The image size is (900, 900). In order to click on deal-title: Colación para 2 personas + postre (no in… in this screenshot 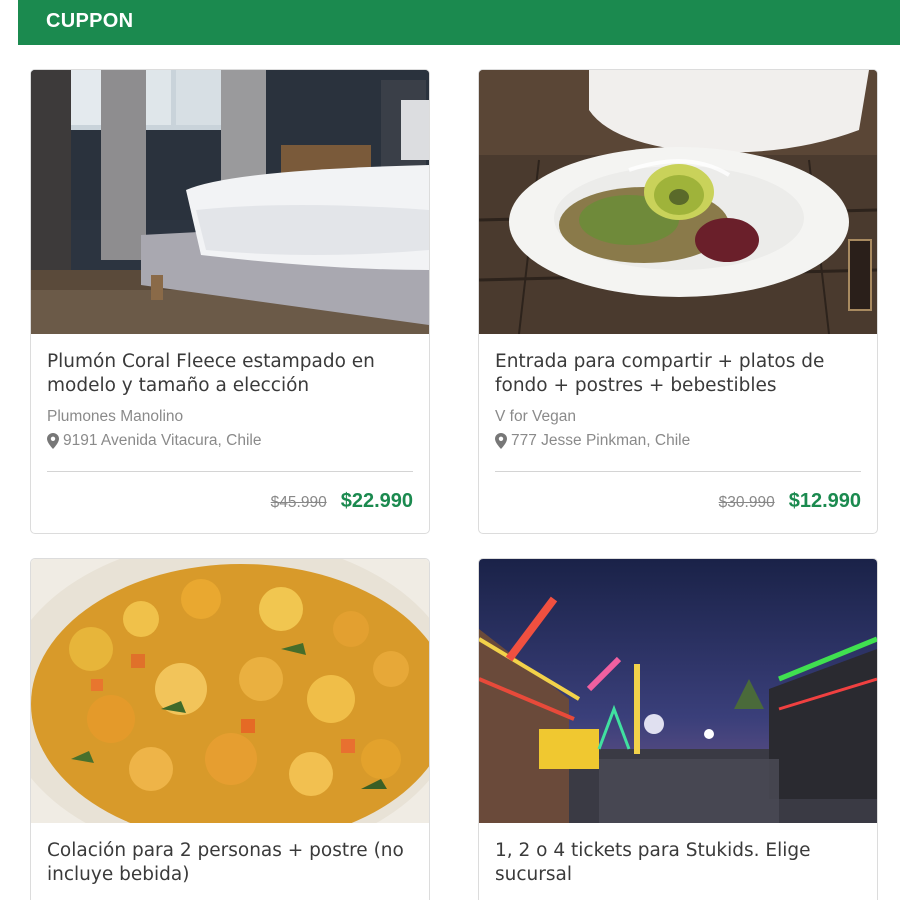, I will do `click(230, 863)`.